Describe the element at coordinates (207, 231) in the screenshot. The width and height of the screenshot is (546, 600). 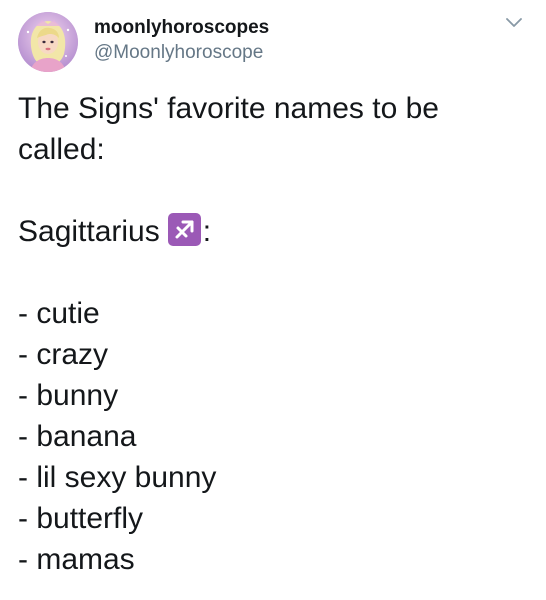
I see `sign-suffix: :` at that location.